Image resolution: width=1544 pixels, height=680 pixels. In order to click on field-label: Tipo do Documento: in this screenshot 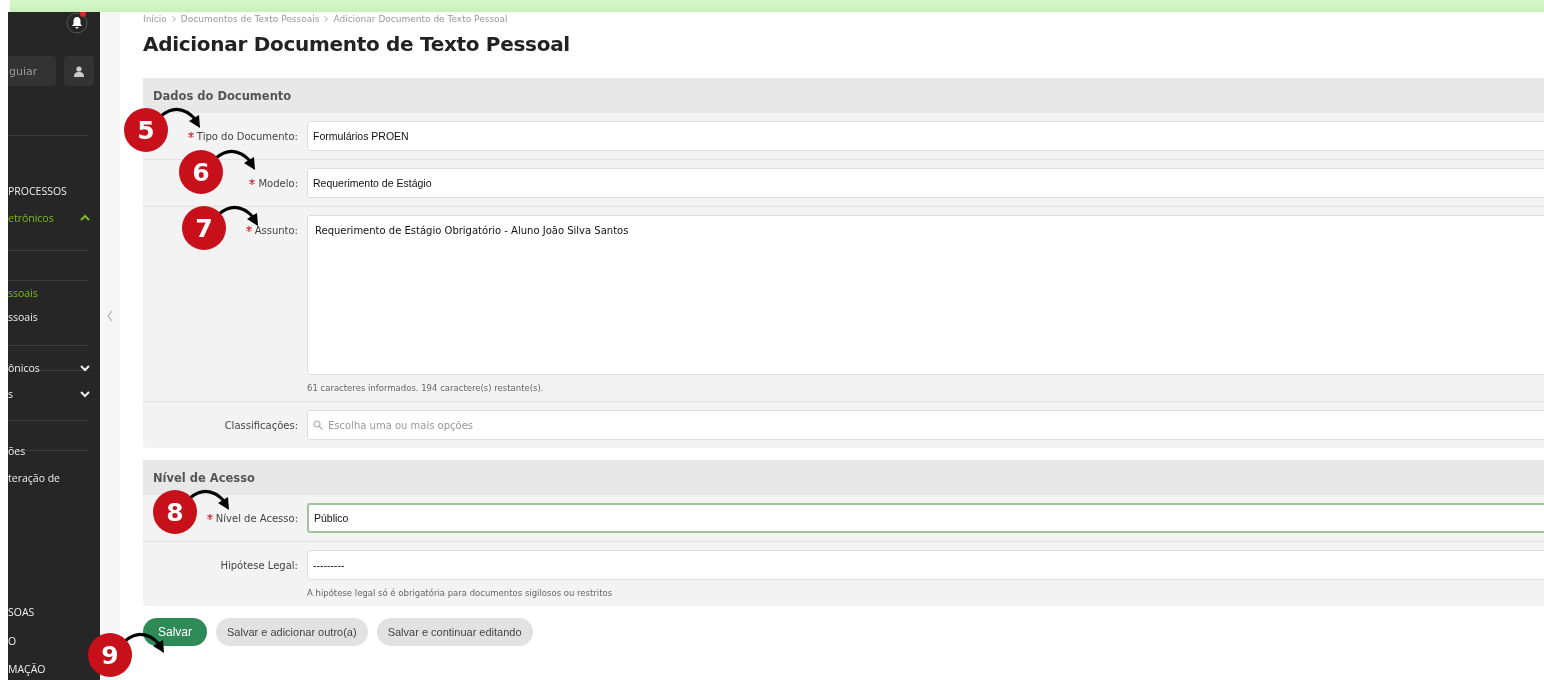, I will do `click(247, 136)`.